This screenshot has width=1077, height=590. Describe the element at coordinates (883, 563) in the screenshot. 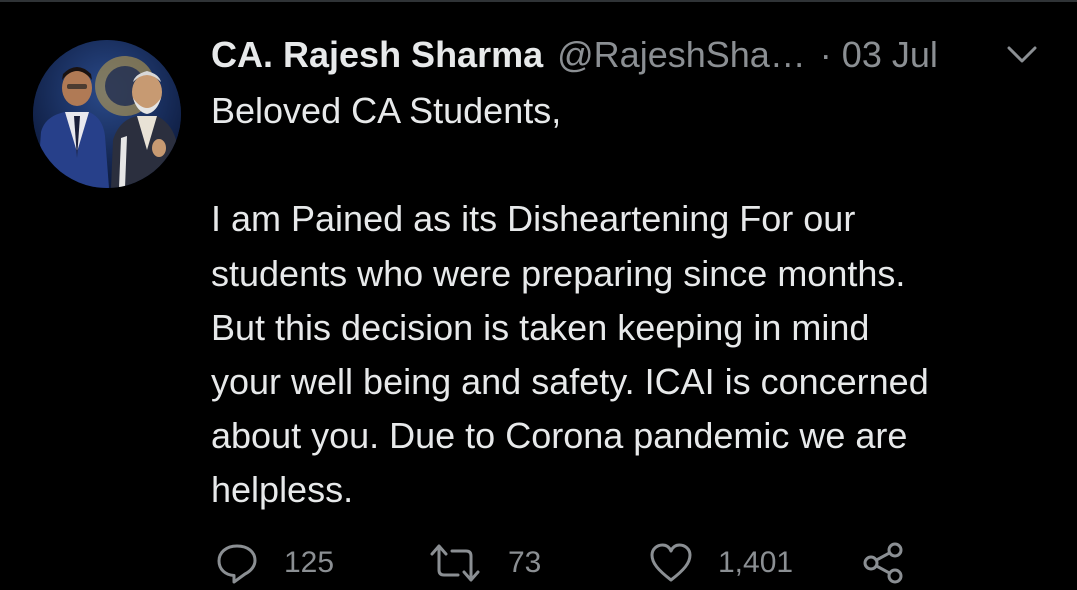

I see `share-icon` at that location.